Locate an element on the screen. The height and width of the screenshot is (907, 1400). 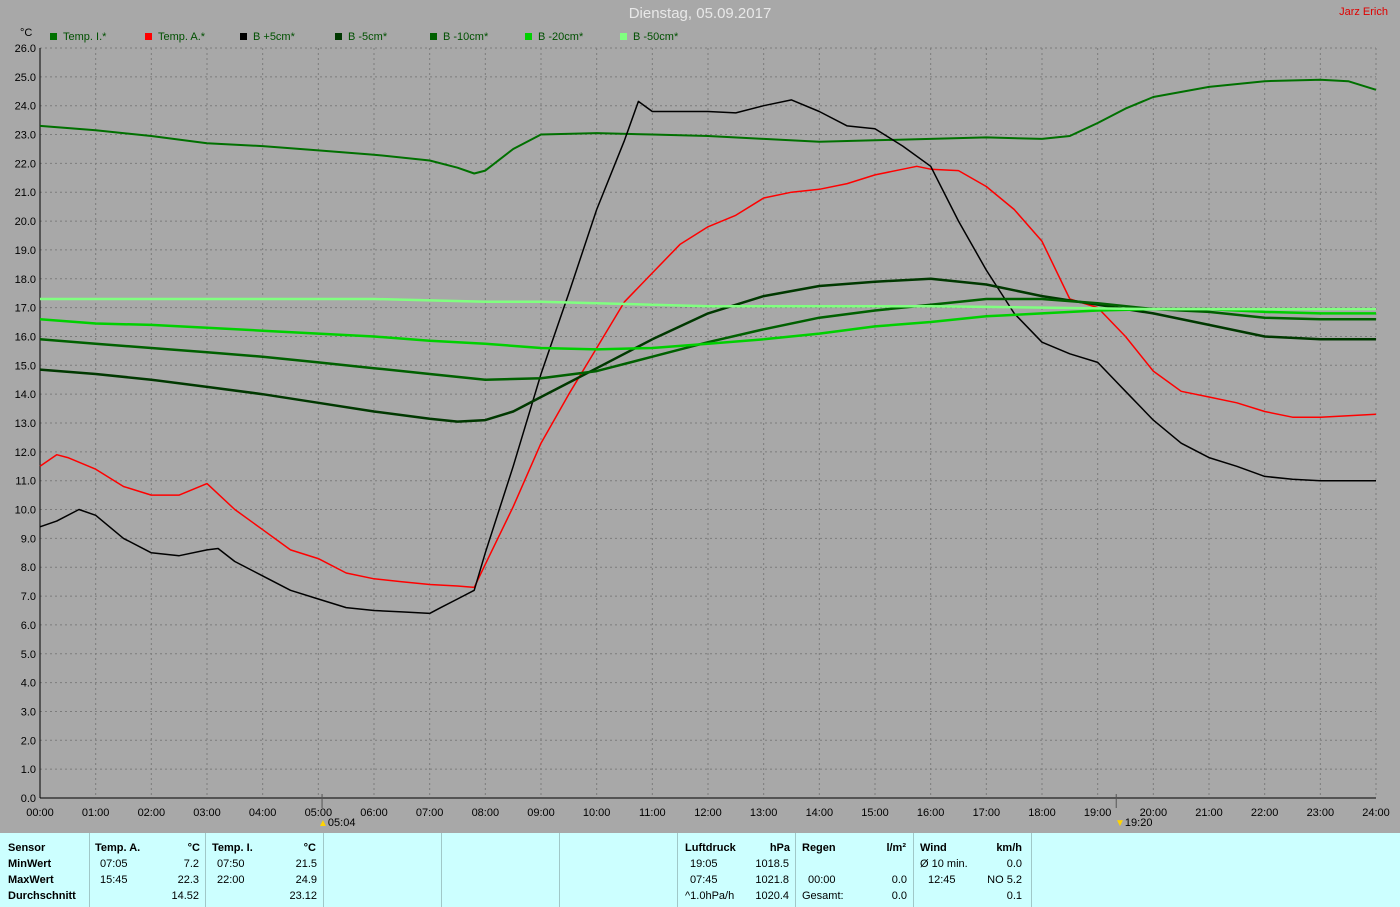
legend-label: B -10cm* is located at coordinates (466, 37).